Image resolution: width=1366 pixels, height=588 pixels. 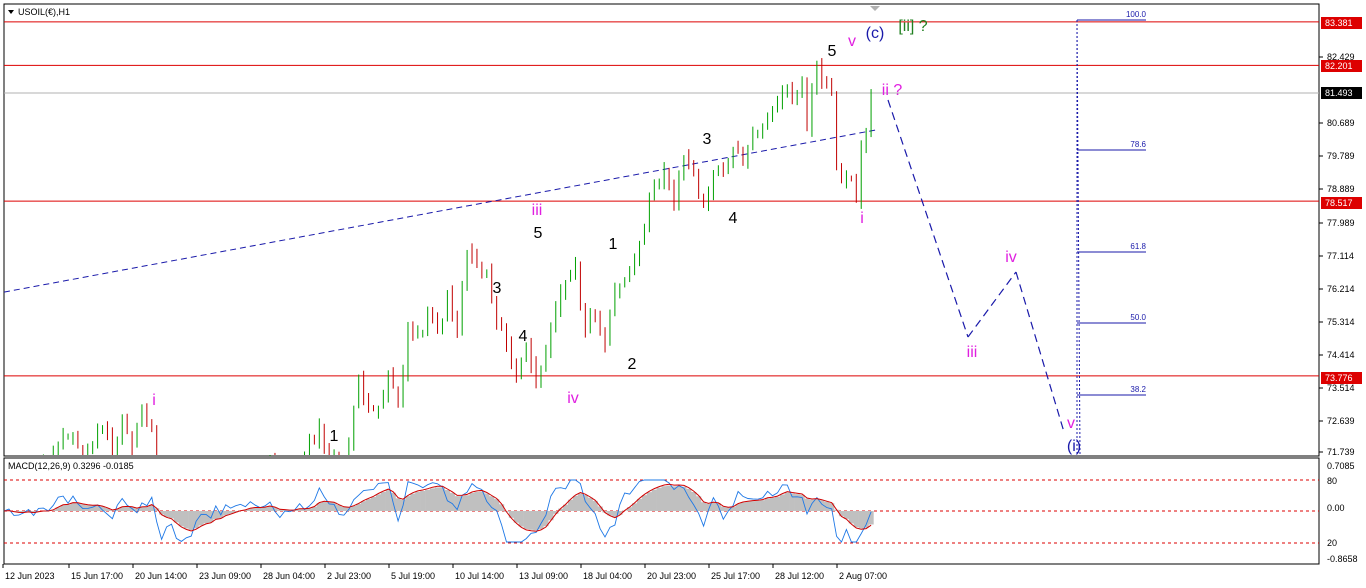 What do you see at coordinates (349, 576) in the screenshot?
I see `time-tick-label: 2 Jul 23:00` at bounding box center [349, 576].